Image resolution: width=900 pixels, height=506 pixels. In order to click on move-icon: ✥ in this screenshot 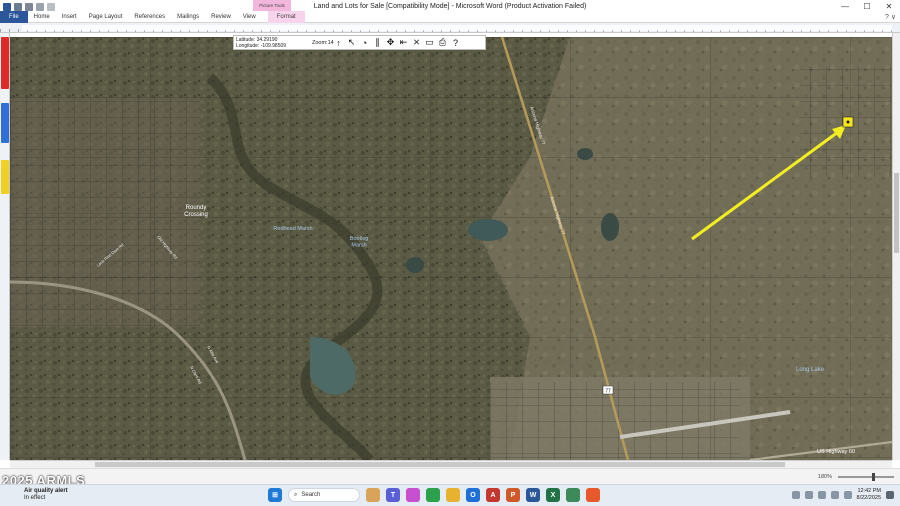, I will do `click(390, 42)`.